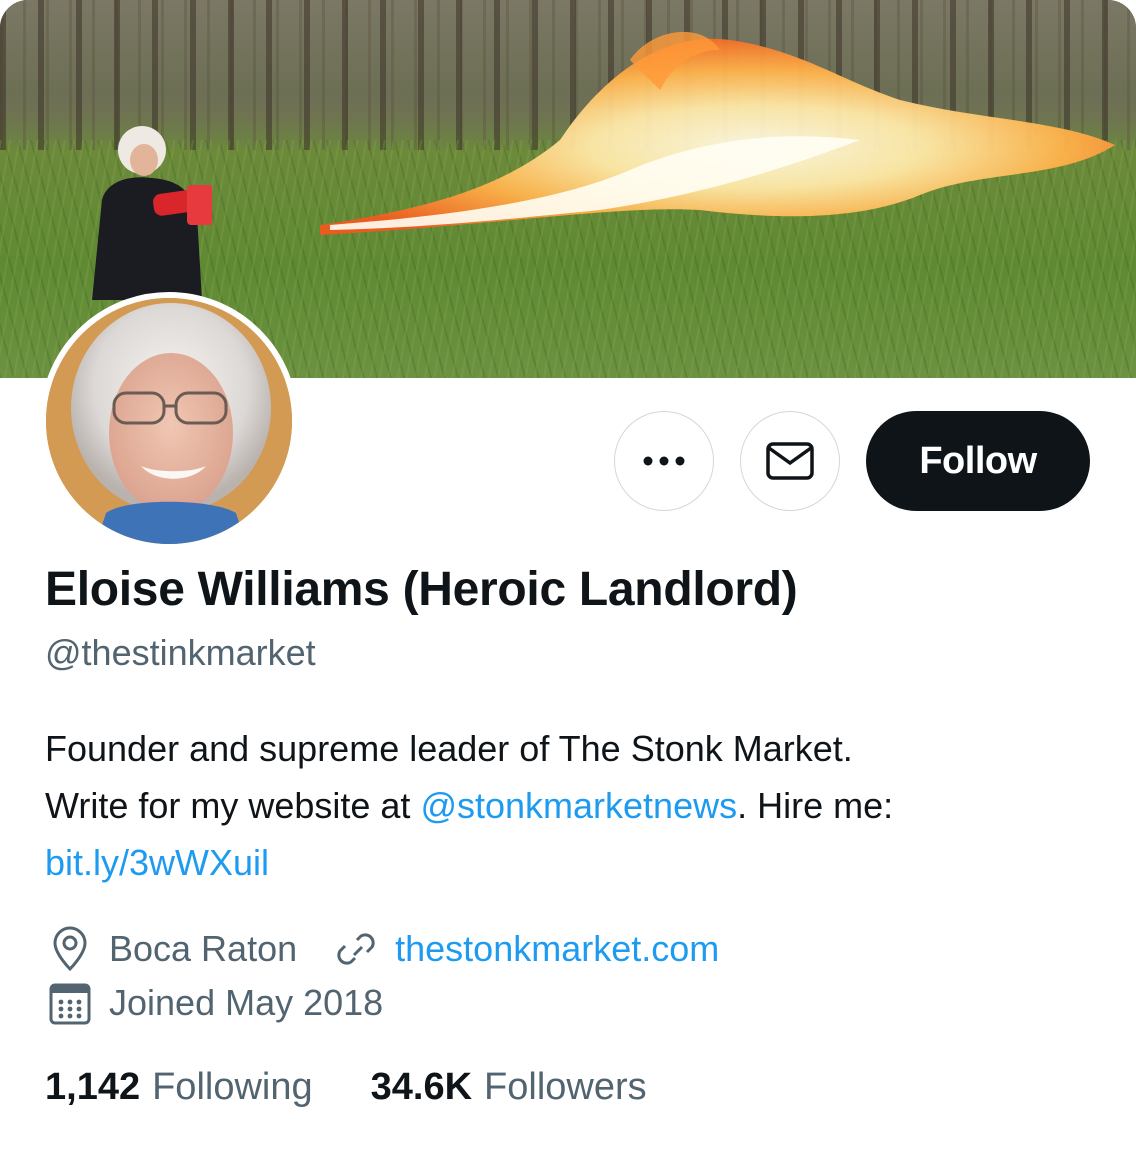 Image resolution: width=1136 pixels, height=1156 pixels. I want to click on followers-count: 34.6K, so click(421, 1087).